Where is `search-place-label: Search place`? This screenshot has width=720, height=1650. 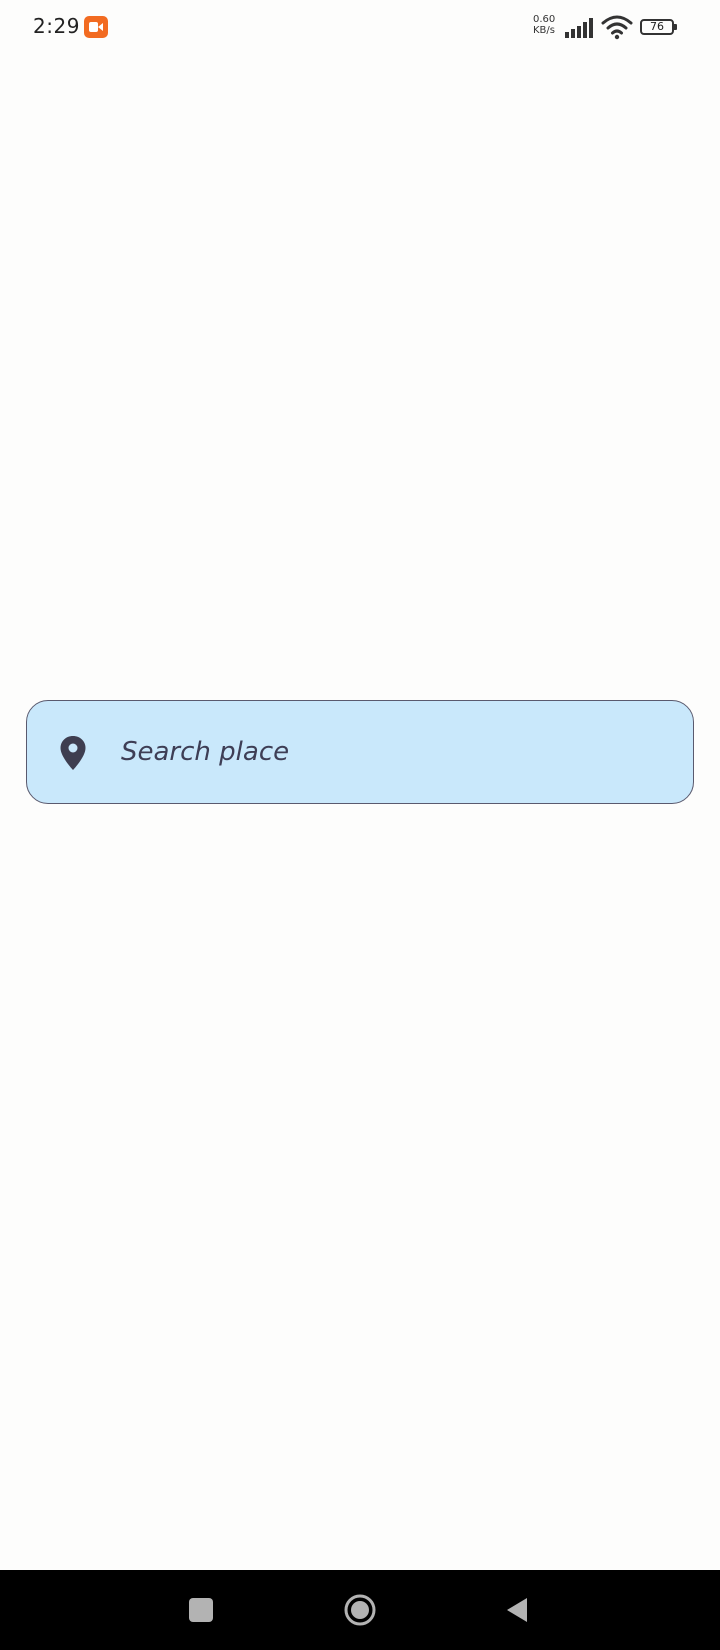 search-place-label: Search place is located at coordinates (205, 752).